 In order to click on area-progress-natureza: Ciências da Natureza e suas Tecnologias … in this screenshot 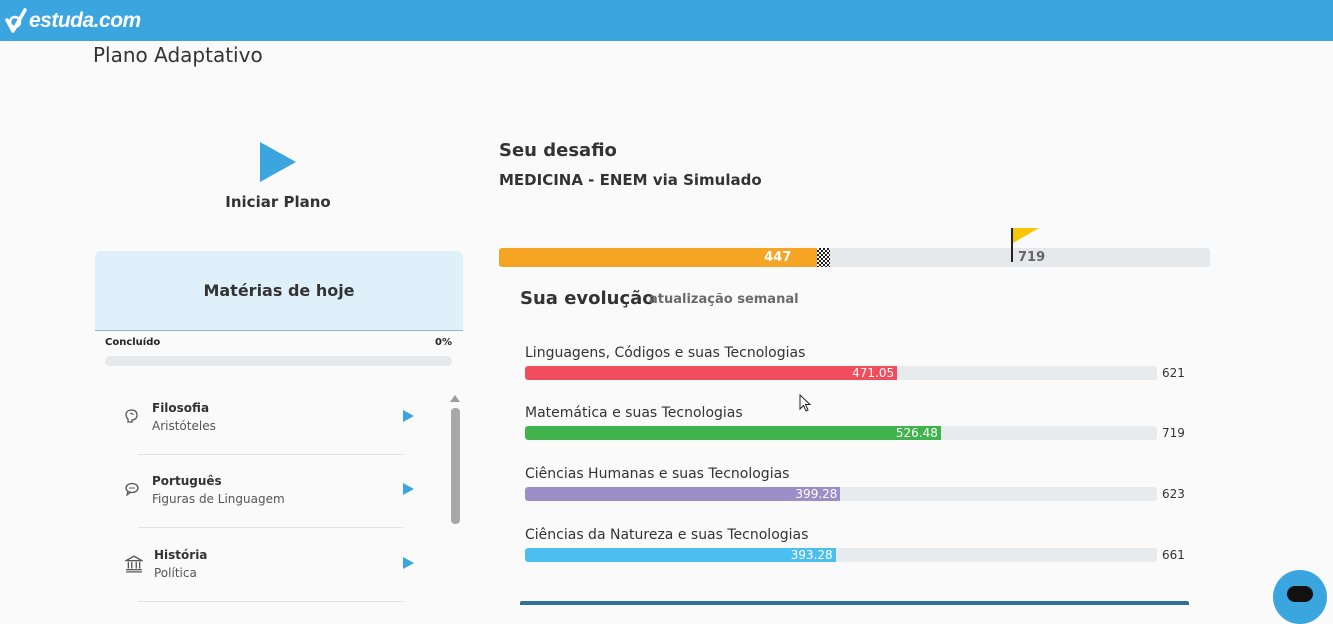, I will do `click(860, 547)`.